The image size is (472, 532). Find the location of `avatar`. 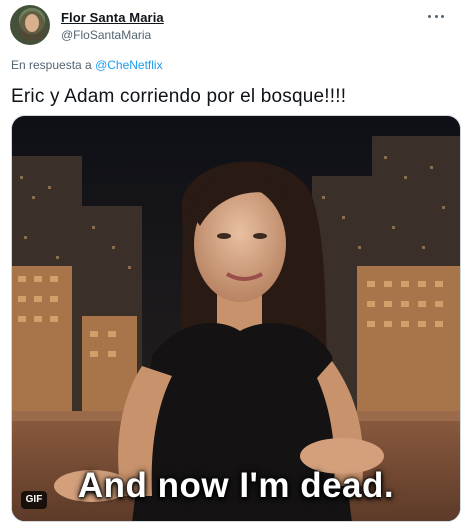

avatar is located at coordinates (30, 25).